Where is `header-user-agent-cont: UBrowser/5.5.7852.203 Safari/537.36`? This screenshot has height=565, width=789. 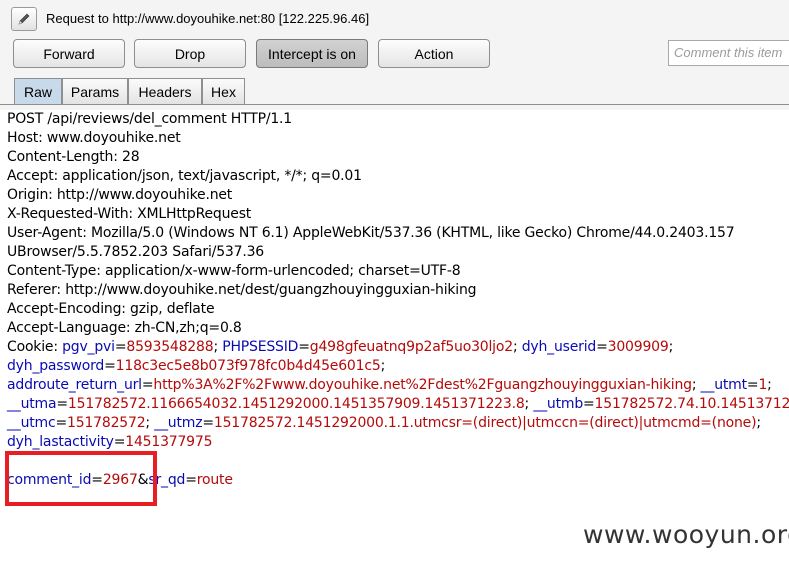 header-user-agent-cont: UBrowser/5.5.7852.203 Safari/537.36 is located at coordinates (135, 252).